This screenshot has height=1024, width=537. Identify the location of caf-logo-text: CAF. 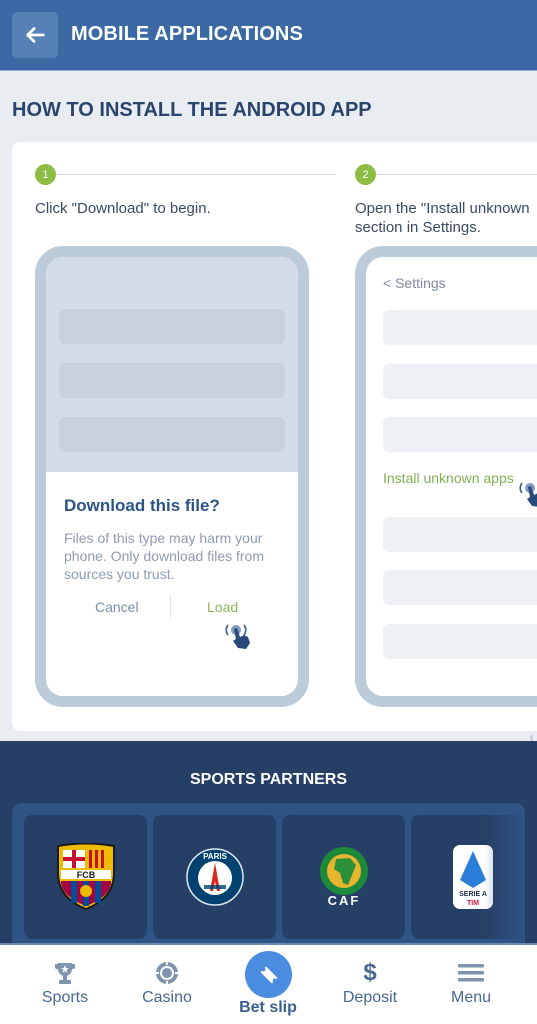
(343, 900).